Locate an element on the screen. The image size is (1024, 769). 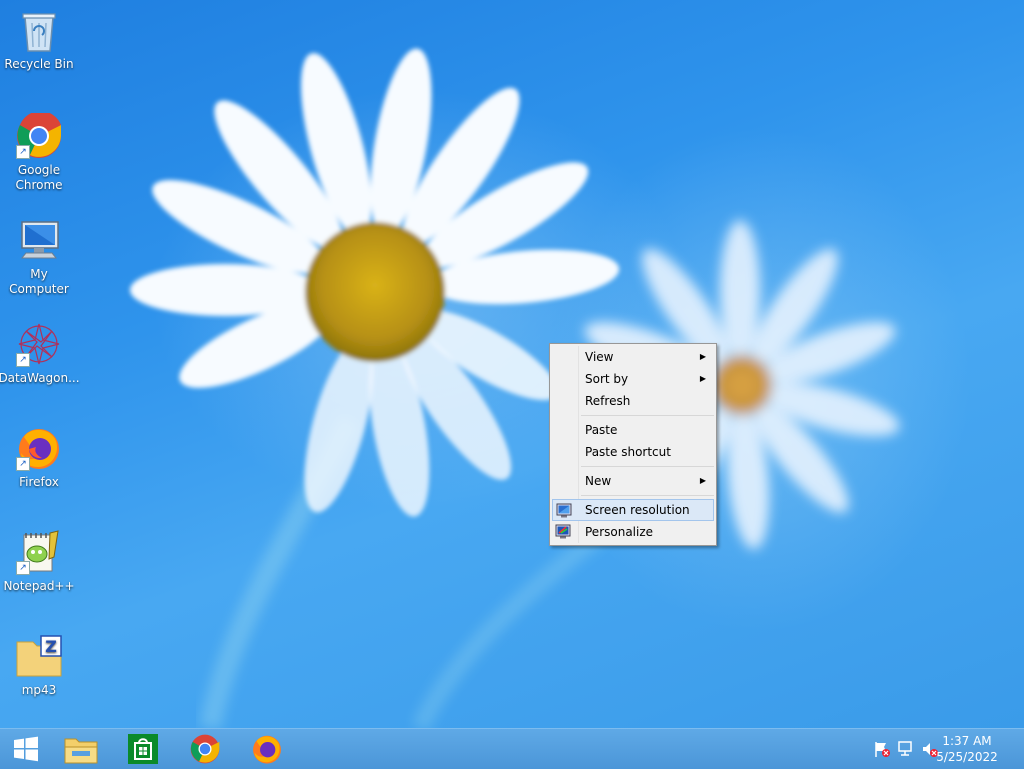
menu-item-paste-shortcut: Paste shortcut is located at coordinates (633, 452).